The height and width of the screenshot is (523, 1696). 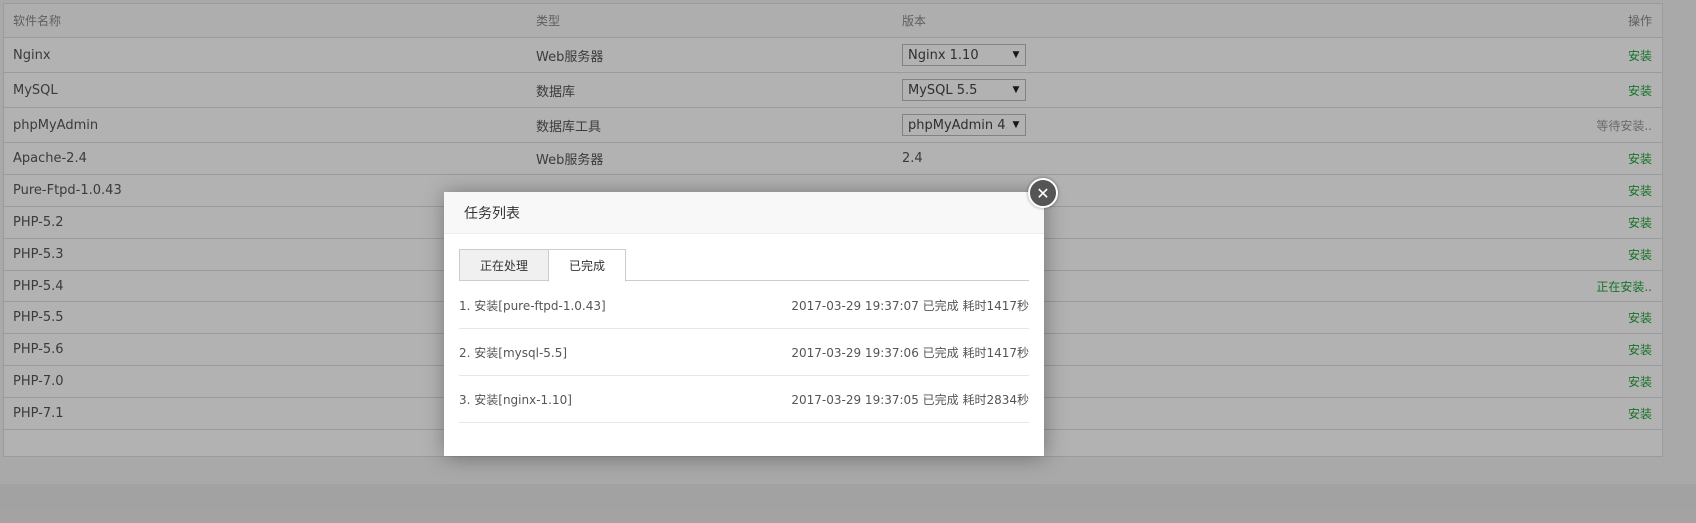 I want to click on task-info: 2017-03-29 19:37:05 已完成 耗时2834秒, so click(x=910, y=399).